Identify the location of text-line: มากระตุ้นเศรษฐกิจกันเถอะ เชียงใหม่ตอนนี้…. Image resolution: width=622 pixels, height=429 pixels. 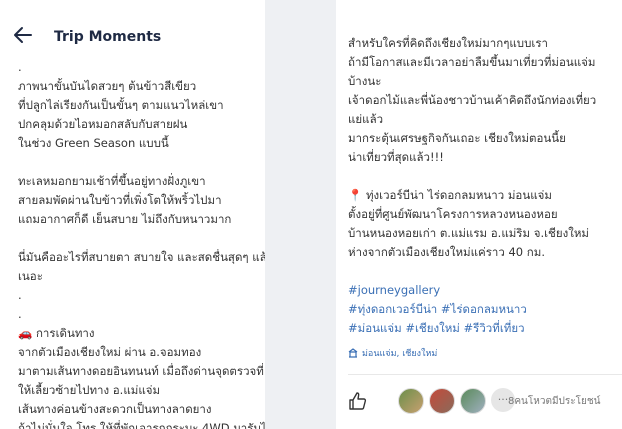
(457, 138).